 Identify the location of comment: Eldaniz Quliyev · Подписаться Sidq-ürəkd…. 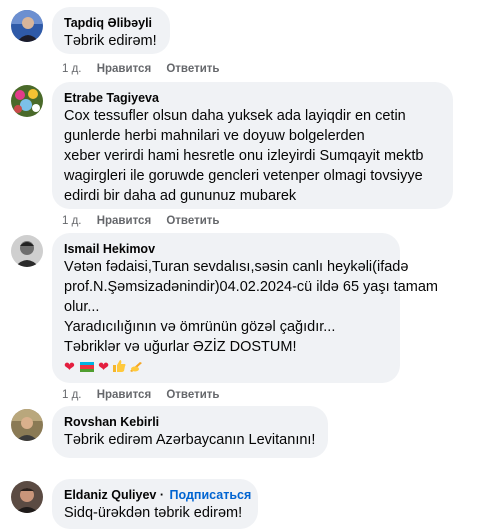
(244, 500).